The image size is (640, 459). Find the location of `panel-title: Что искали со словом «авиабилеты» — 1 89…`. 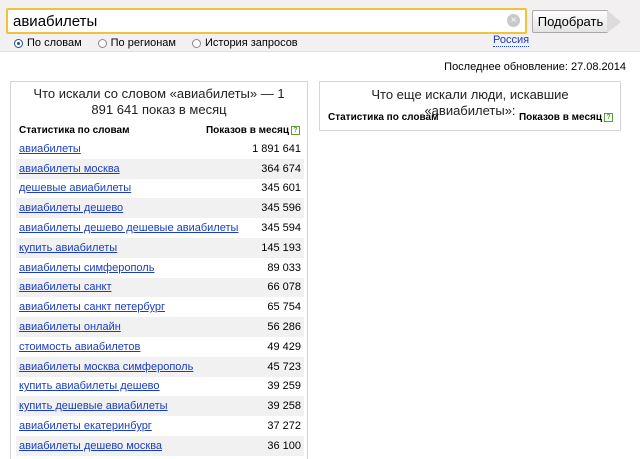

panel-title: Что искали со словом «авиабилеты» — 1 89… is located at coordinates (159, 101).